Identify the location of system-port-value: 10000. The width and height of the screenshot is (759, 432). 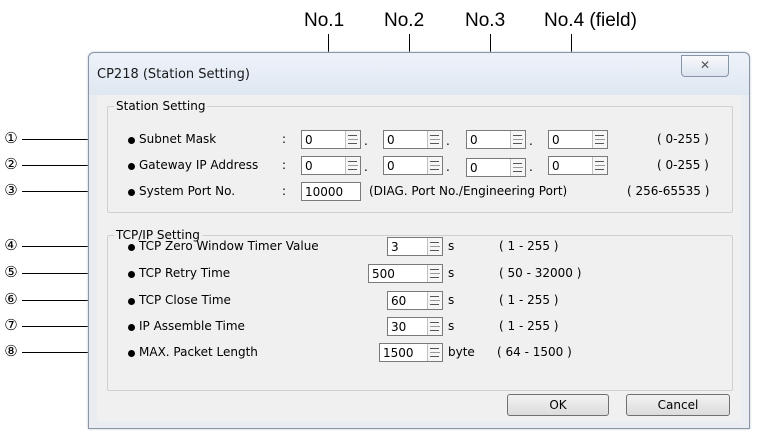
(324, 192).